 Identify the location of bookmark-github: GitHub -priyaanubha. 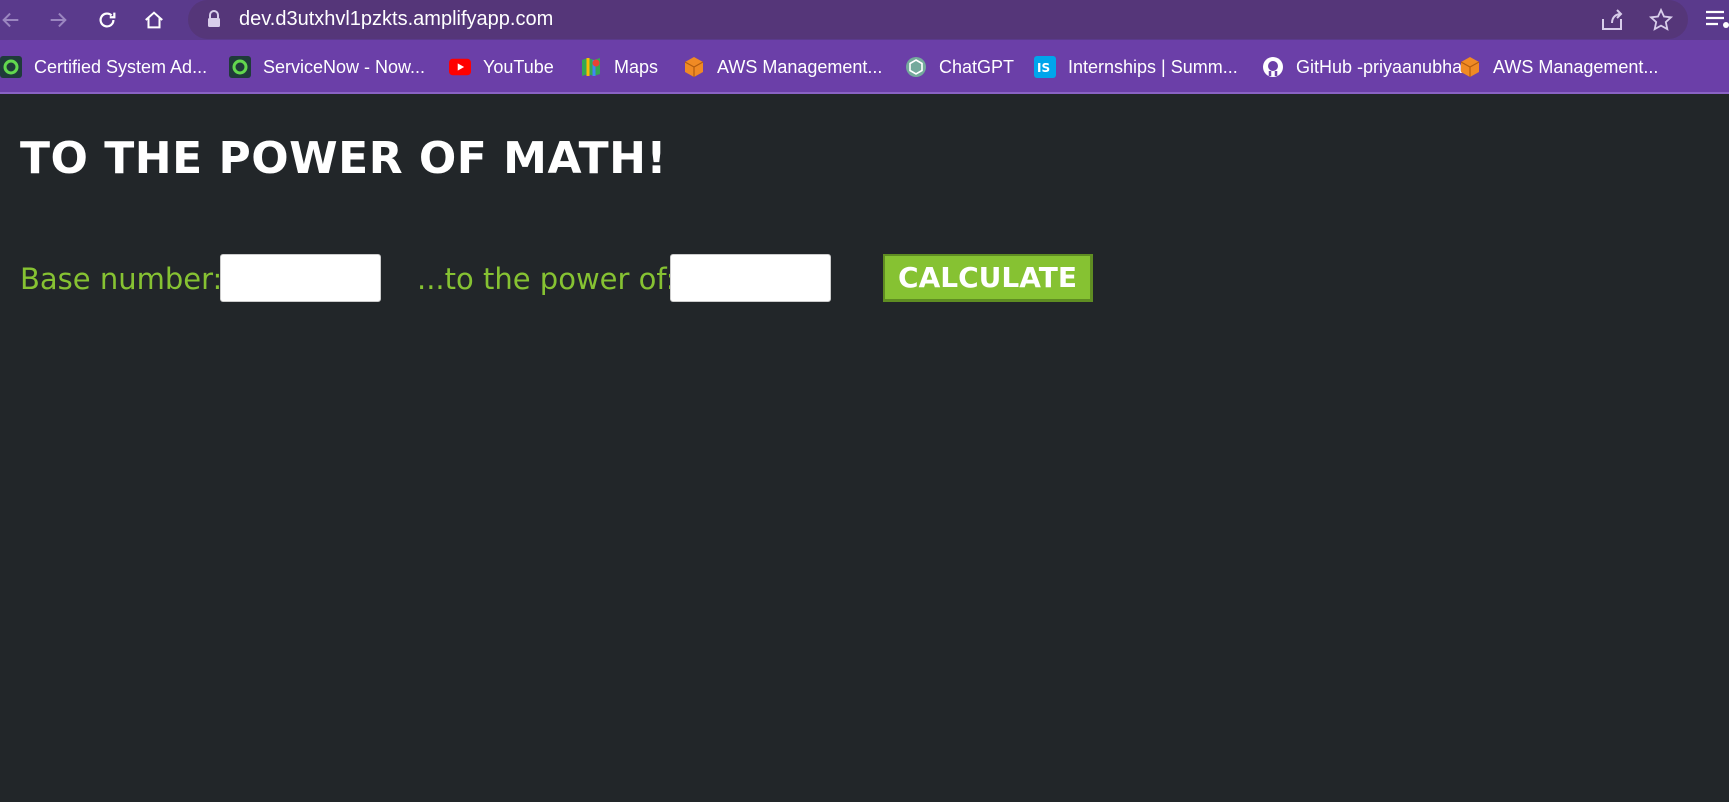
(1362, 67).